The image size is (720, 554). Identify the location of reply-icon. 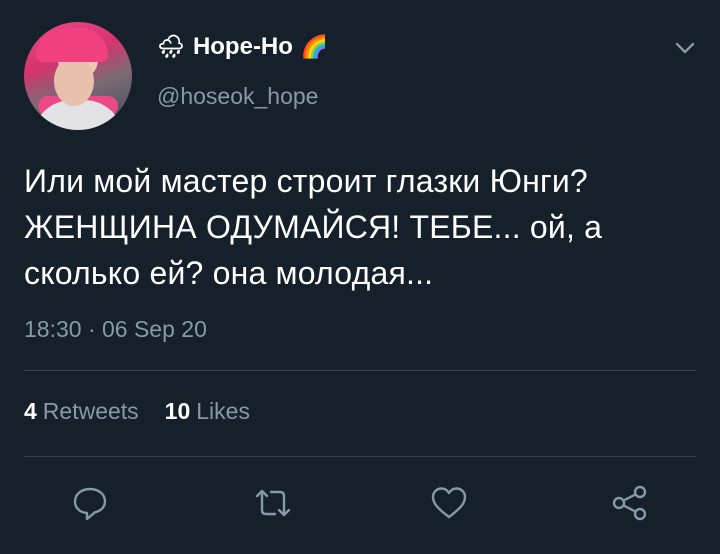
(90, 503).